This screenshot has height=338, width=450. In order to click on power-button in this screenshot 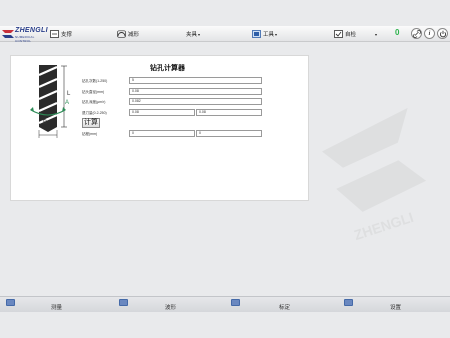, I will do `click(442, 33)`.